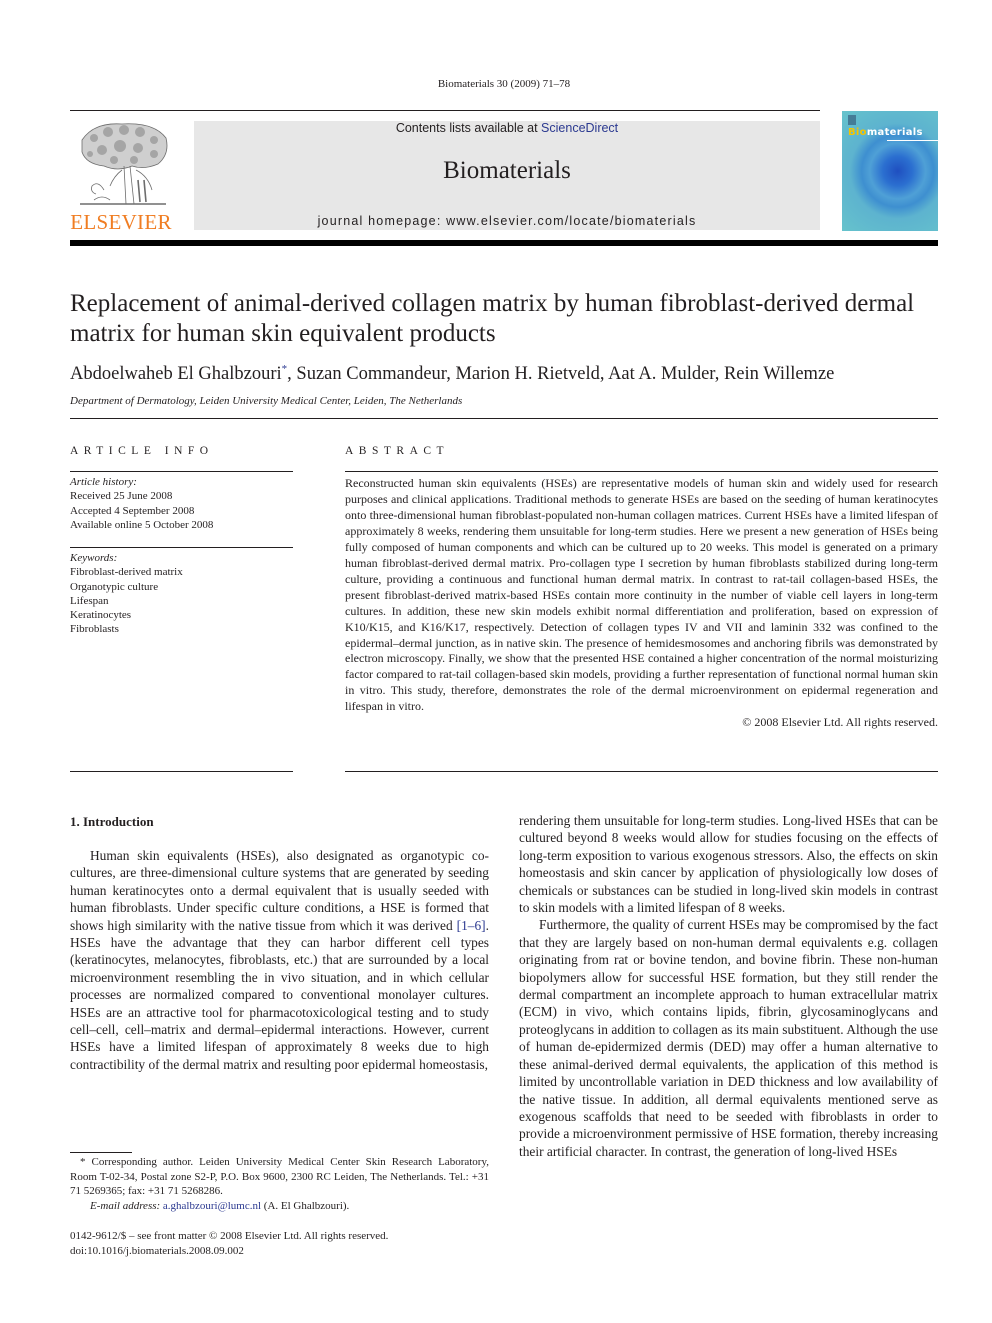 This screenshot has width=992, height=1323. What do you see at coordinates (181, 471) in the screenshot?
I see `article-info-rule` at bounding box center [181, 471].